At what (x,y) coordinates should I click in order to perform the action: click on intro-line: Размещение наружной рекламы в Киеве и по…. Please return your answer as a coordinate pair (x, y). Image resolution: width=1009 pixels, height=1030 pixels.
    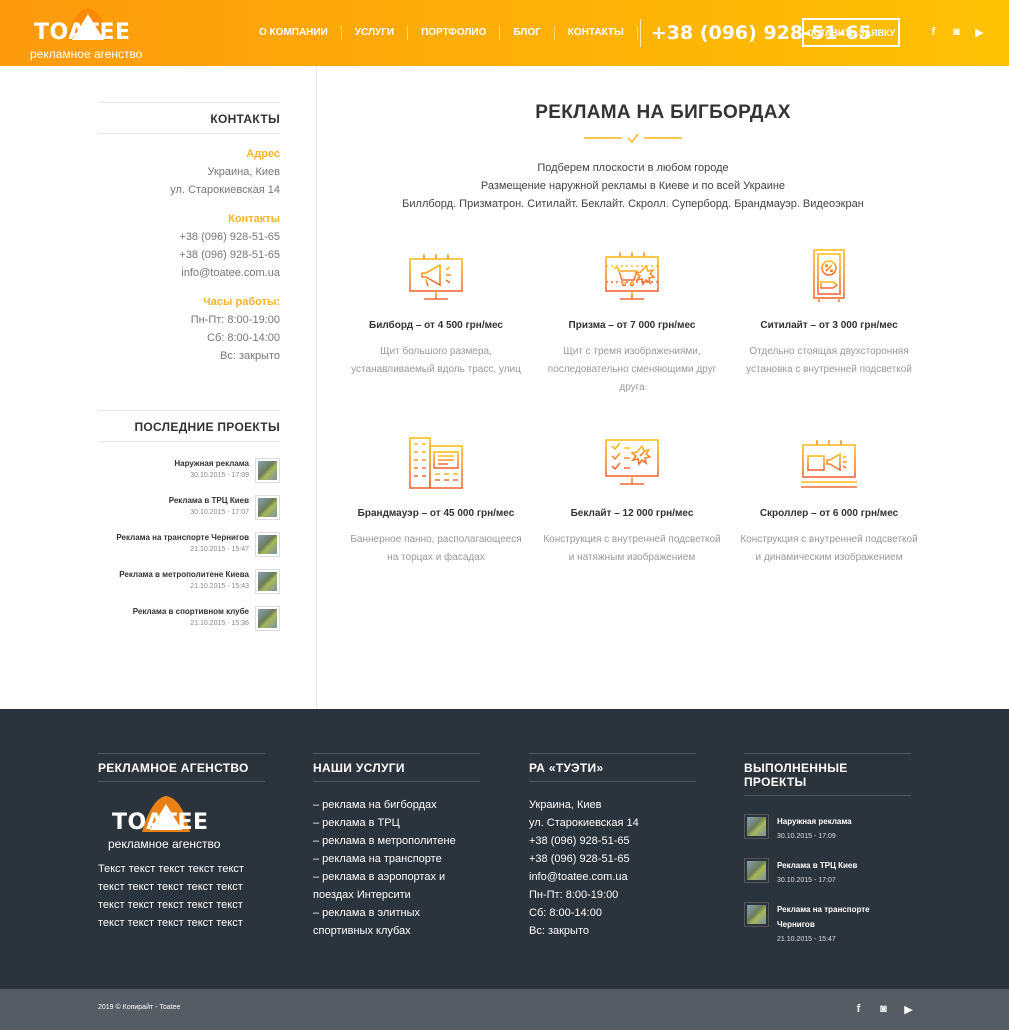
    Looking at the image, I should click on (633, 186).